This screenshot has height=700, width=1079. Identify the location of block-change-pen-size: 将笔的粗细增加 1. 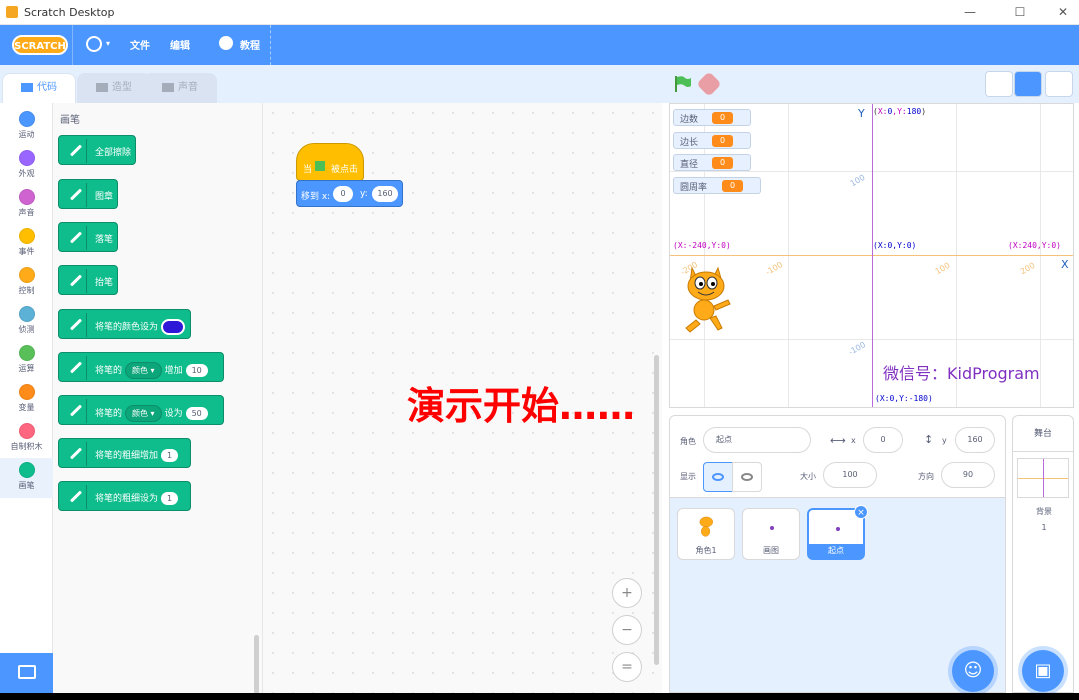
(124, 453).